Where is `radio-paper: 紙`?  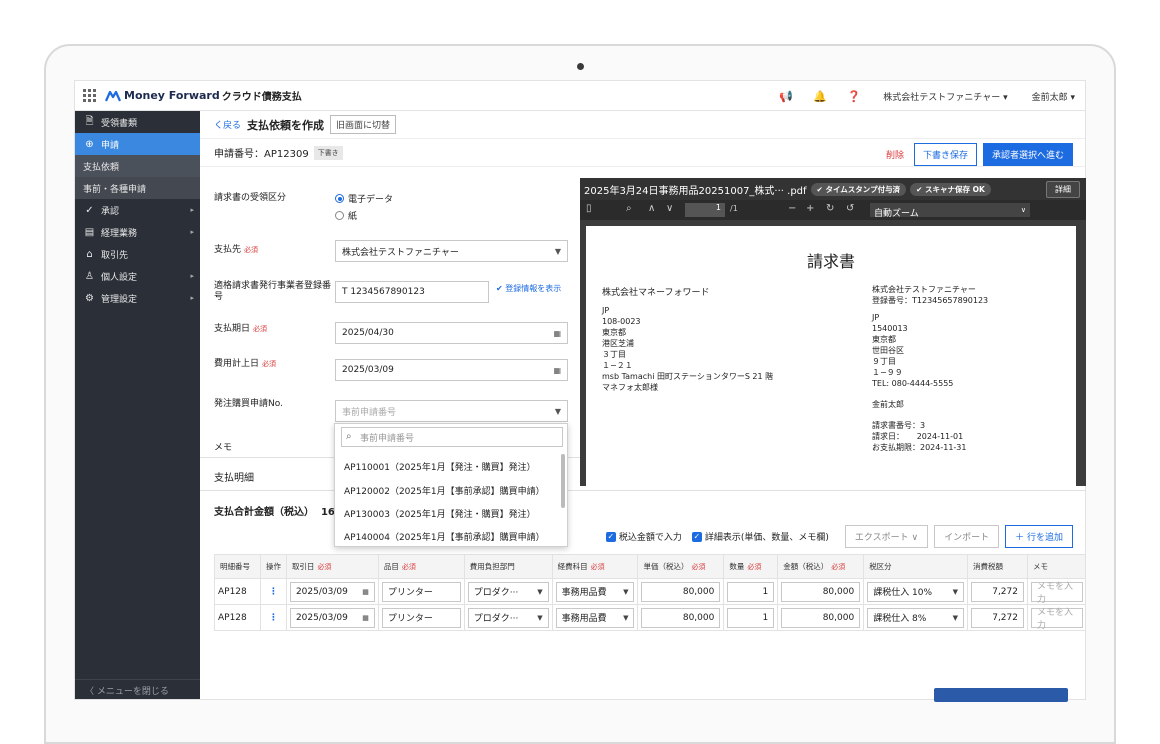 radio-paper: 紙 is located at coordinates (364, 215).